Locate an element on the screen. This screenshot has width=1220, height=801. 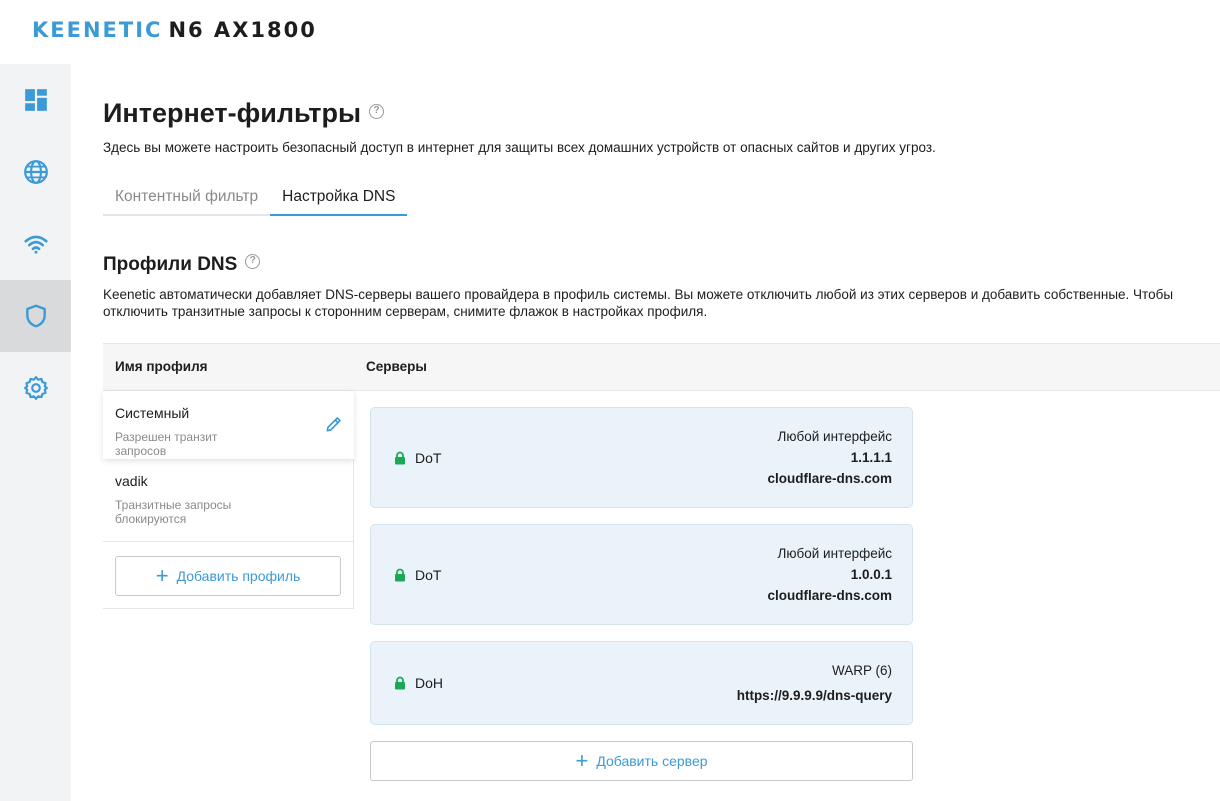
table-header: Имя профиля Серверы is located at coordinates (661, 367).